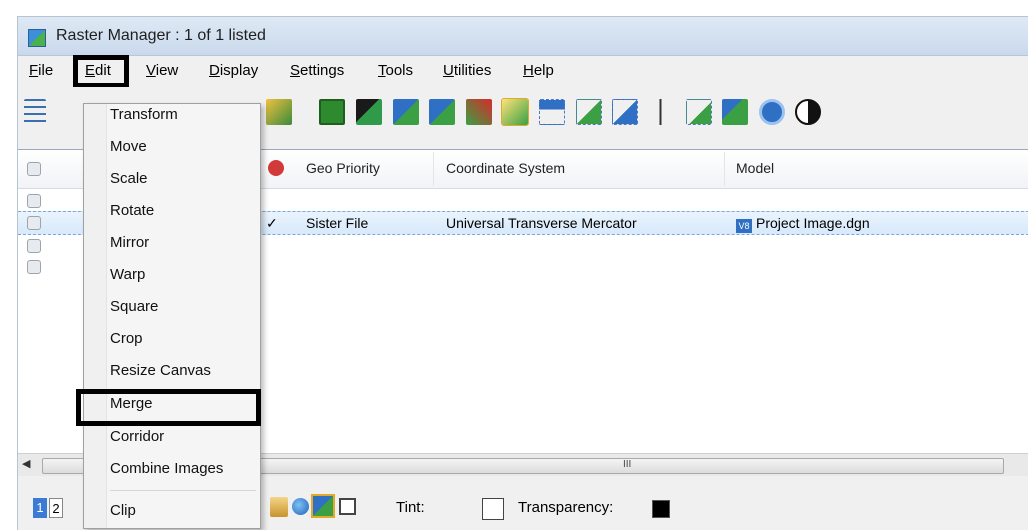 Image resolution: width=1028 pixels, height=530 pixels. What do you see at coordinates (538, 70) in the screenshot?
I see `menu-help: Help` at bounding box center [538, 70].